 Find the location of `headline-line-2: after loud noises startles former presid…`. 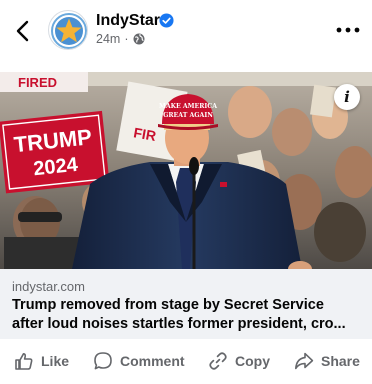

headline-line-2: after loud noises startles former presid… is located at coordinates (179, 324).